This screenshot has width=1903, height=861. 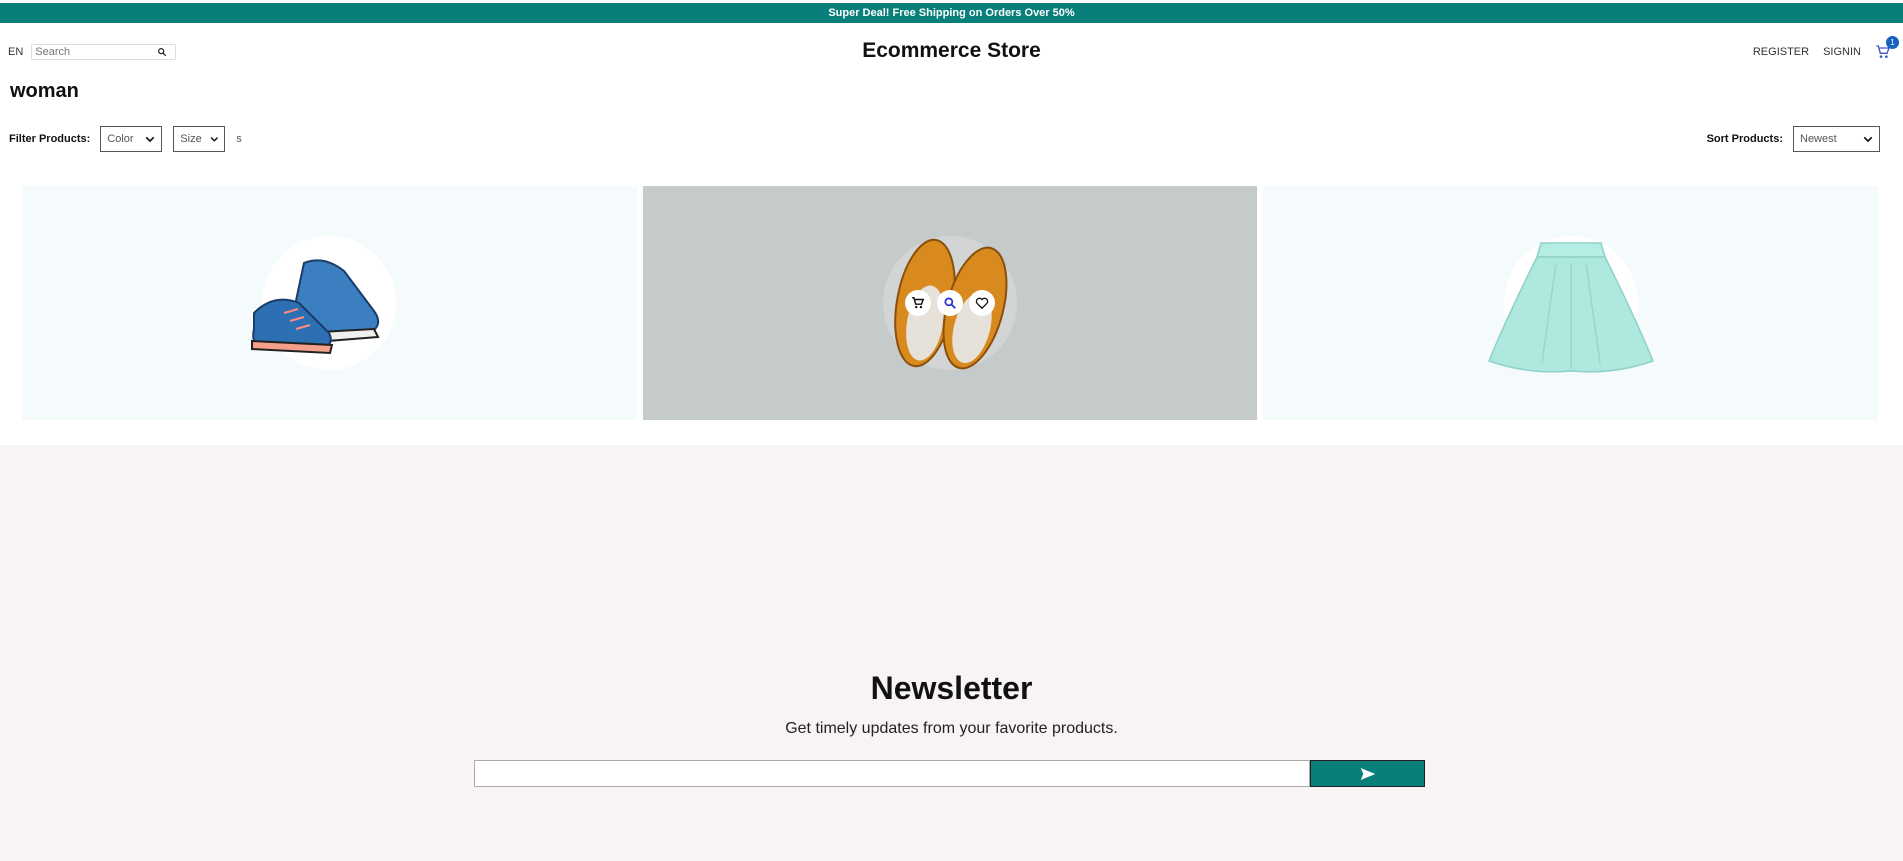 I want to click on size-select: Size, so click(x=199, y=139).